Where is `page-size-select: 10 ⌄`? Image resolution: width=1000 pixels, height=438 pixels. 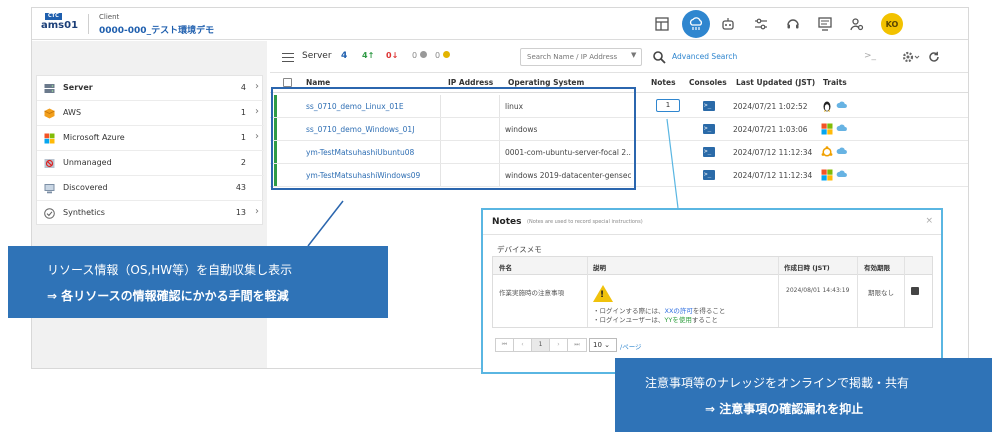 page-size-select: 10 ⌄ is located at coordinates (603, 345).